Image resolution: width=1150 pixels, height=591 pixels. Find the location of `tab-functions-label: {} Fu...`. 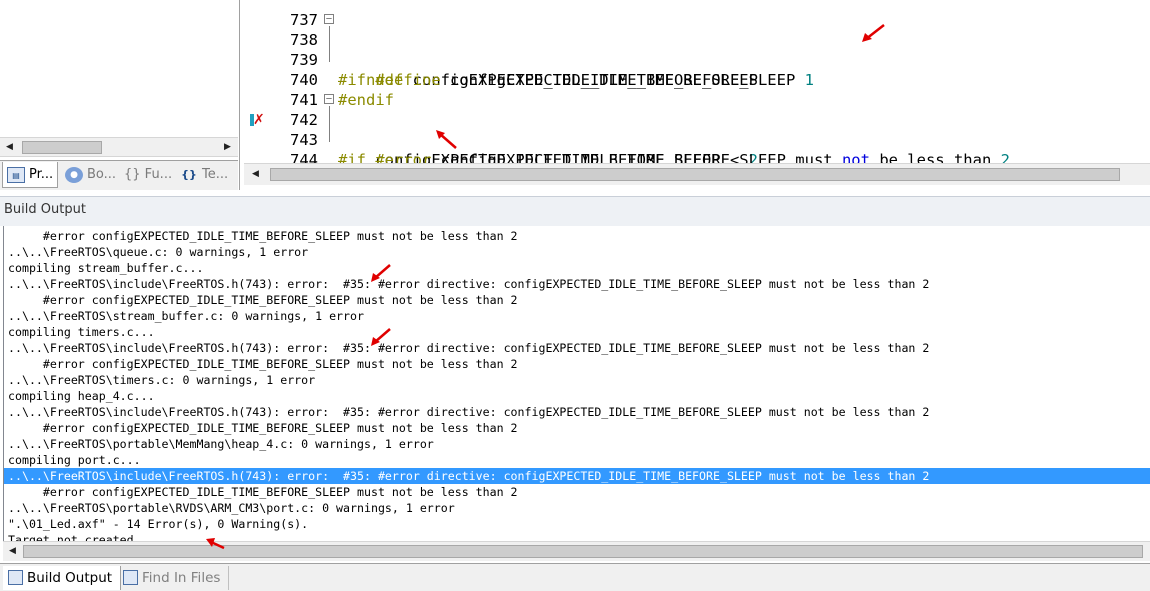

tab-functions-label: {} Fu... is located at coordinates (148, 174).